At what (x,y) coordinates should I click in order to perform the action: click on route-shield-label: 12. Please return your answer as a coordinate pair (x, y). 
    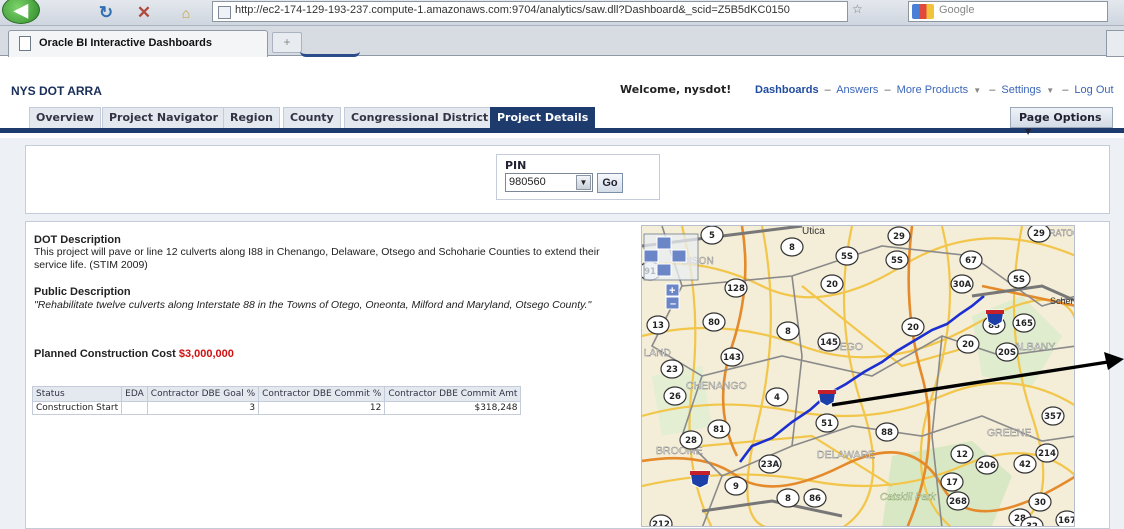
    Looking at the image, I should click on (962, 455).